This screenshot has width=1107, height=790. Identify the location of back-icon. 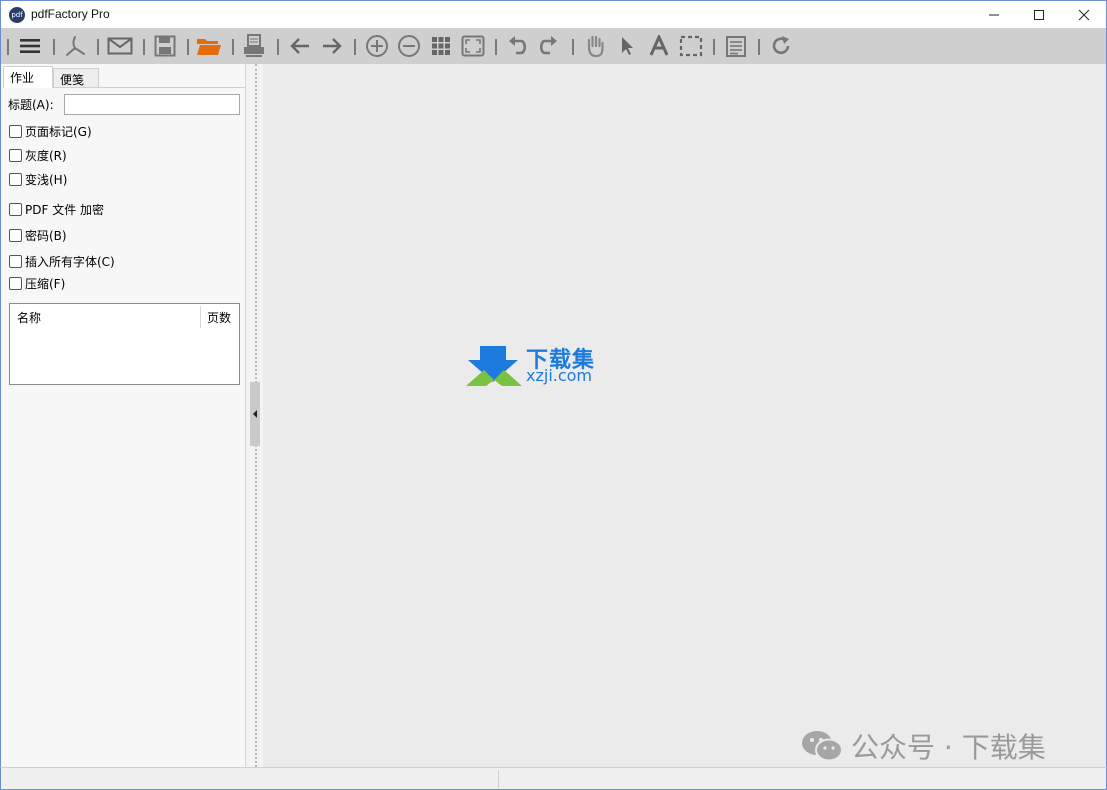
(299, 46).